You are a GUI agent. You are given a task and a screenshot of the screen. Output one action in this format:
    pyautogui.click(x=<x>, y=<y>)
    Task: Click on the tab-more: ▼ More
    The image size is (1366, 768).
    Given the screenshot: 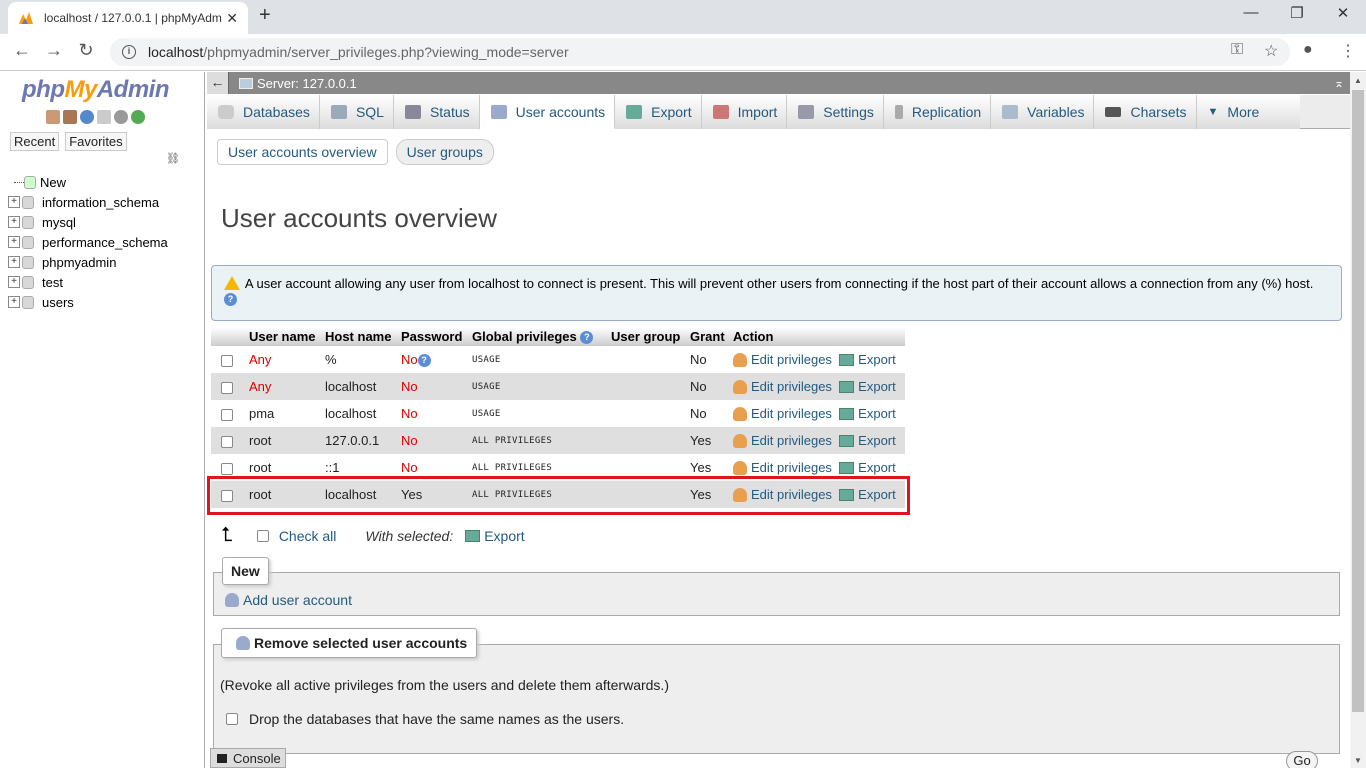 What is the action you would take?
    pyautogui.click(x=1248, y=112)
    